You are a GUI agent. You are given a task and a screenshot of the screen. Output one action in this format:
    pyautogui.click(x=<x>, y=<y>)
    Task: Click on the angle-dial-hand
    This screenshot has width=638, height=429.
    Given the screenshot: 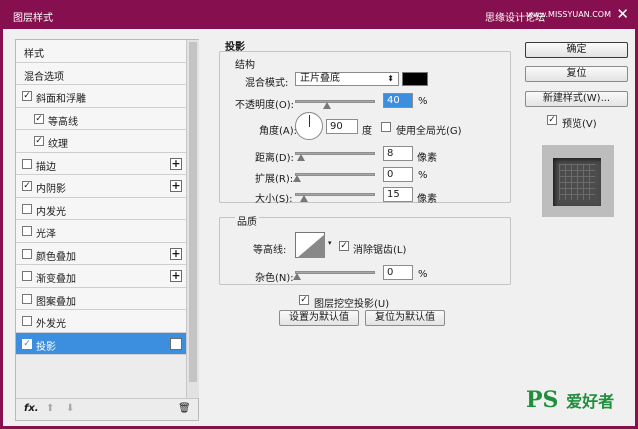 What is the action you would take?
    pyautogui.click(x=309, y=121)
    